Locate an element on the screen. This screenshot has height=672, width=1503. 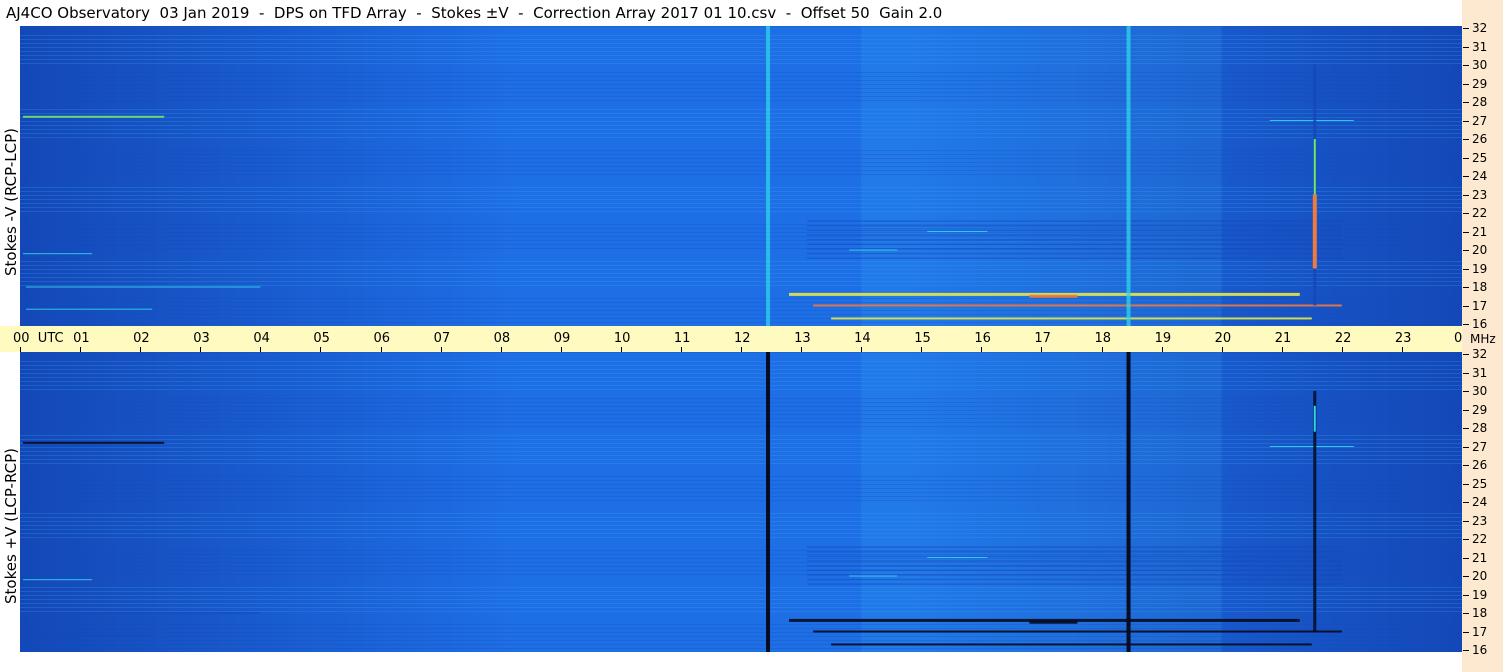
mhz-tick-label: 31 is located at coordinates (1480, 372).